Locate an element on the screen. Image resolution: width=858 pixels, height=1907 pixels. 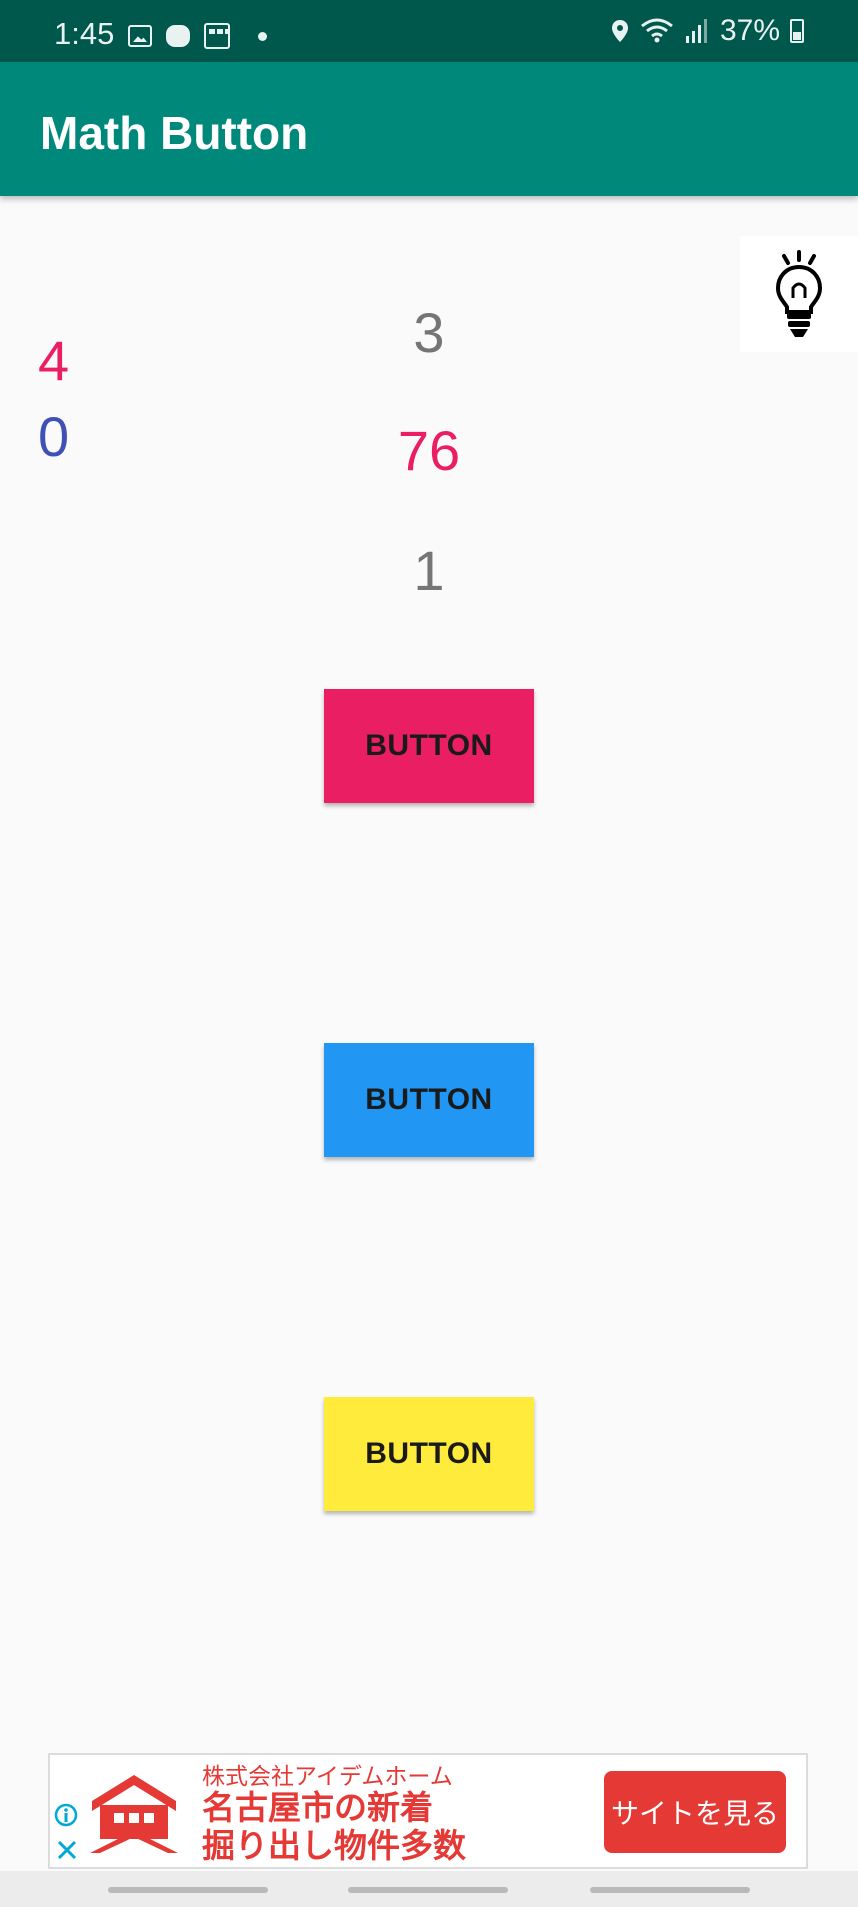
blue-button: BUTTON is located at coordinates (429, 1100).